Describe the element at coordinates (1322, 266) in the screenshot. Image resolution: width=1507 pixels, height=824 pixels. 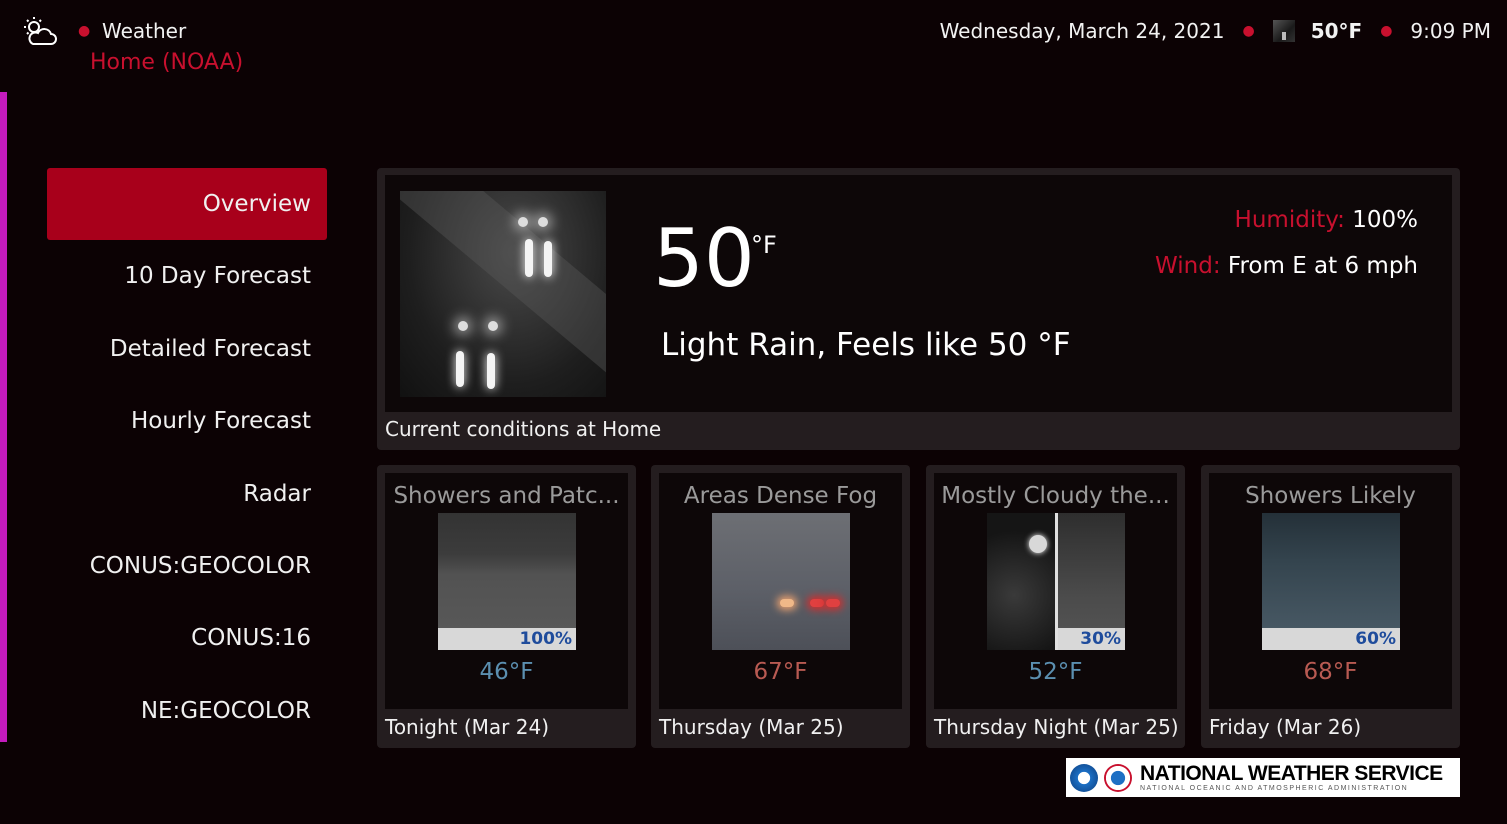
I see `wind-value: From E at 6 mph` at that location.